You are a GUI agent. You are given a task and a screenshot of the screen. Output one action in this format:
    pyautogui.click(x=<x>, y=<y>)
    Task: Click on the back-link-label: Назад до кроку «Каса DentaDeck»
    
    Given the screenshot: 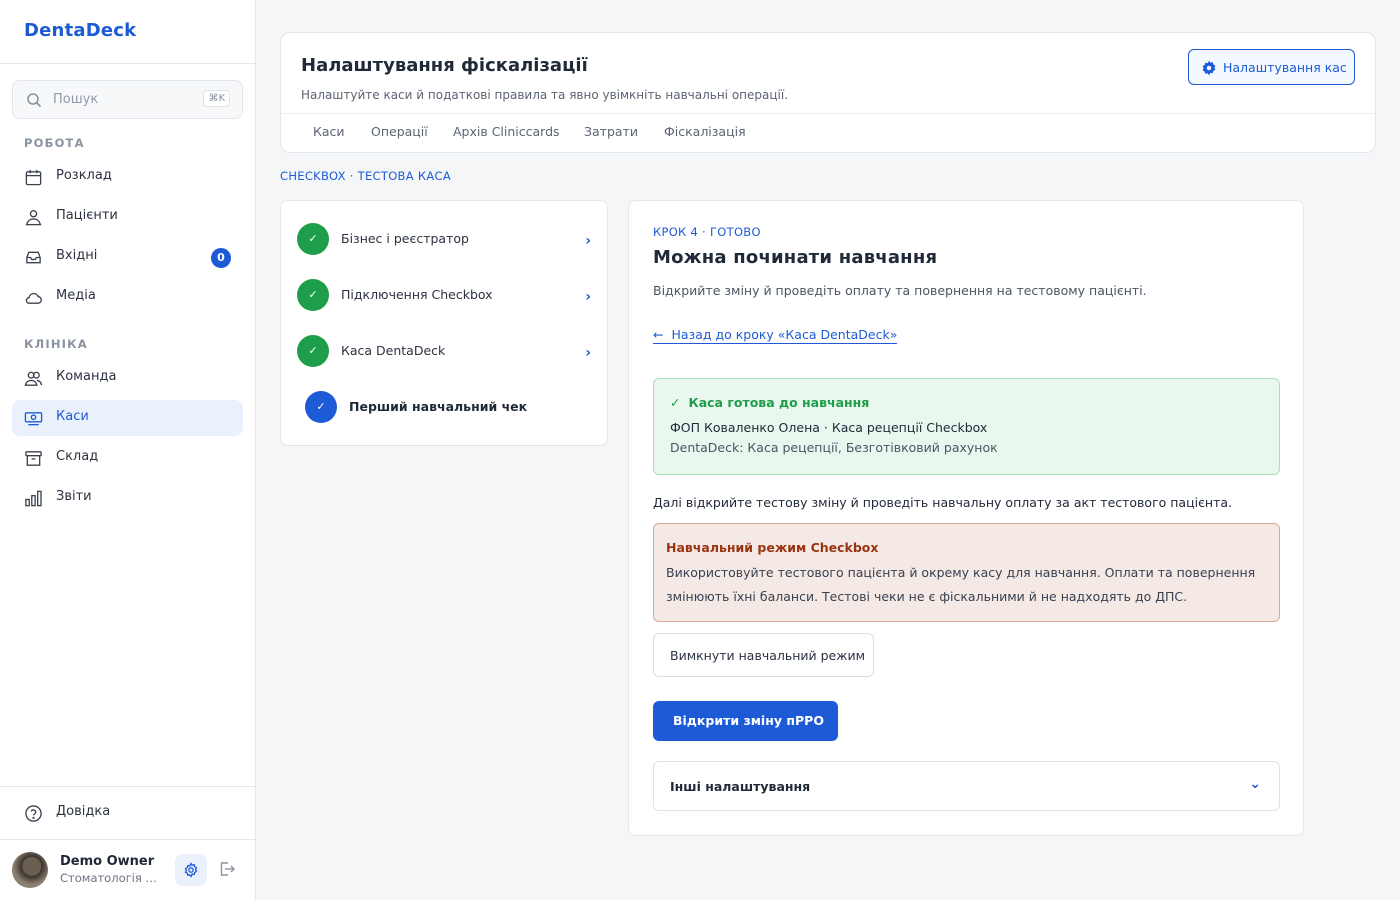 What is the action you would take?
    pyautogui.click(x=784, y=334)
    